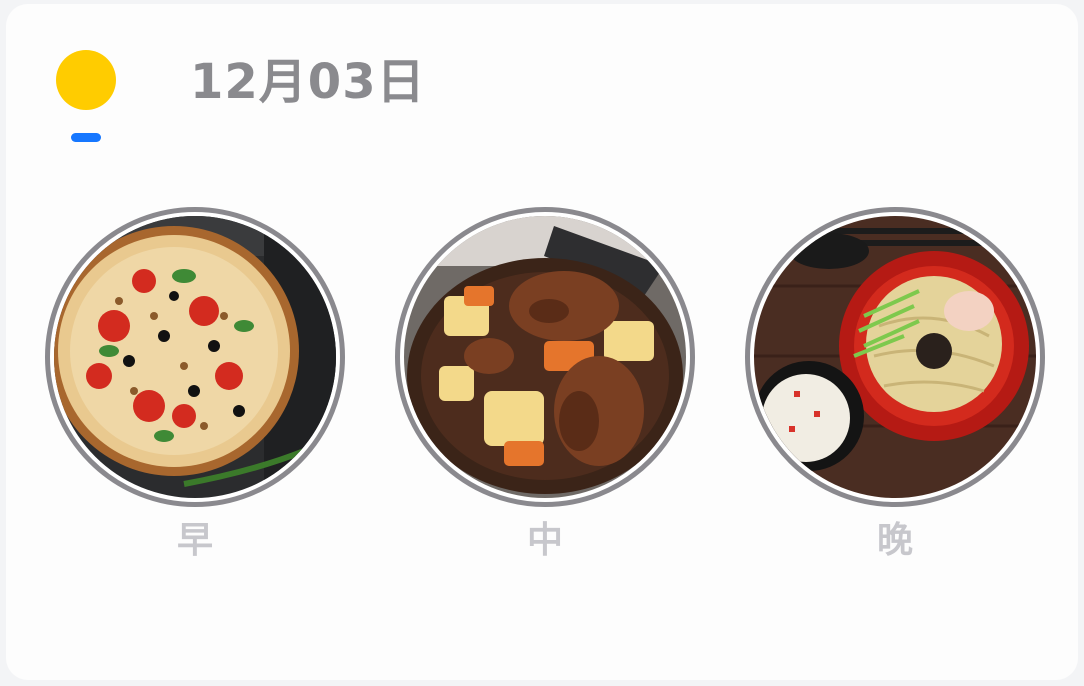 Image resolution: width=1084 pixels, height=686 pixels. I want to click on meal-label-lunch: 中, so click(544, 540).